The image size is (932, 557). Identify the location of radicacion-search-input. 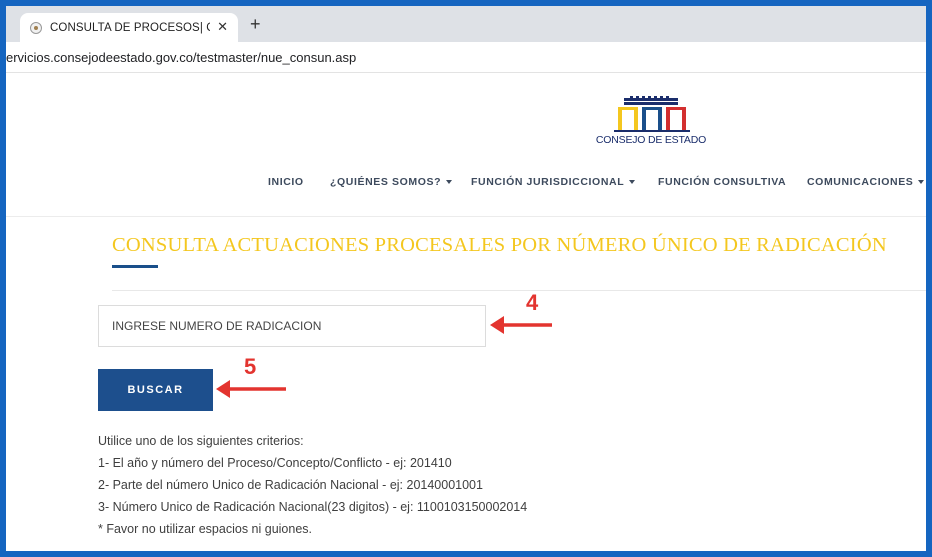
(292, 326).